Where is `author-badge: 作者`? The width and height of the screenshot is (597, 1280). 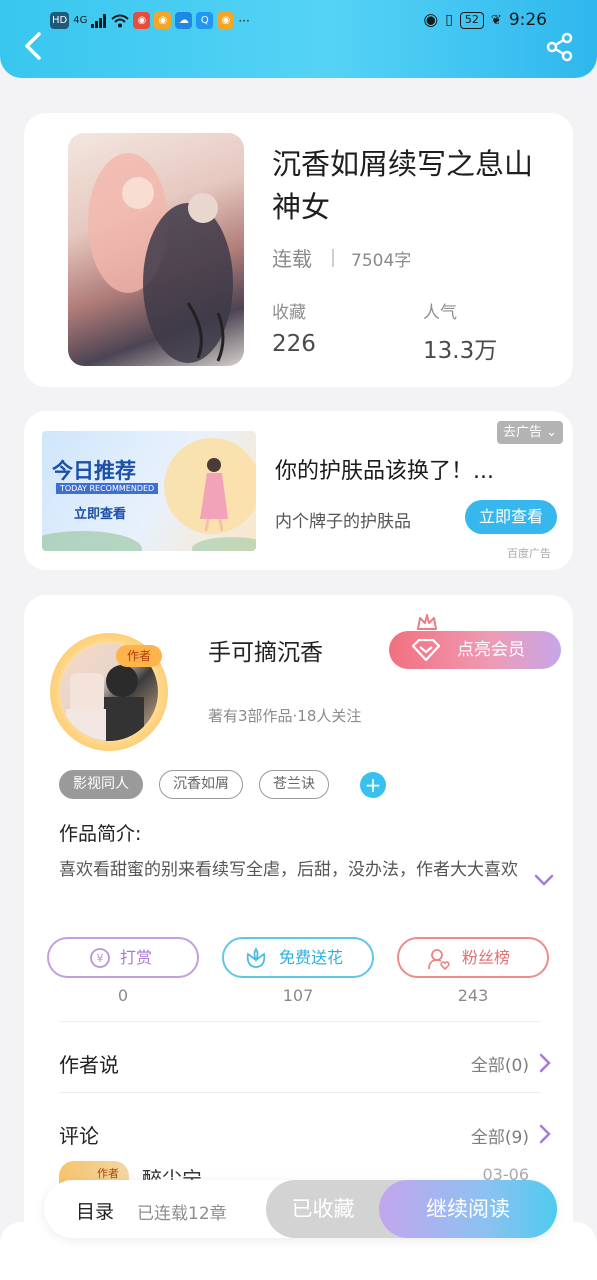
author-badge: 作者 is located at coordinates (139, 656).